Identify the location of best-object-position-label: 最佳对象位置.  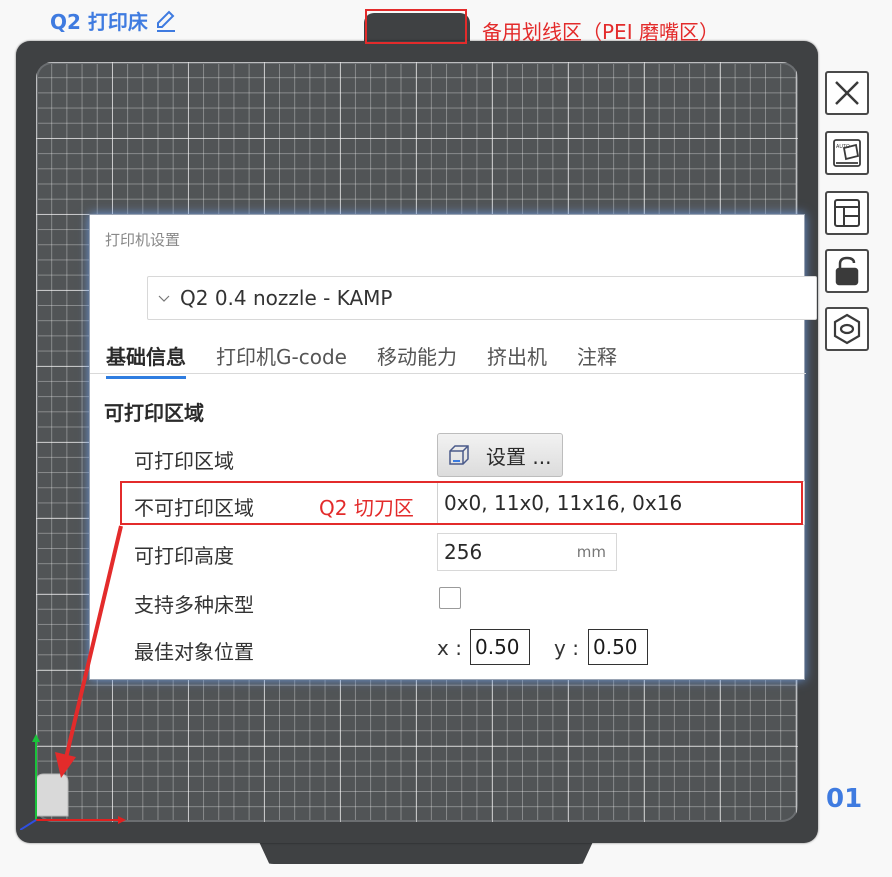
(194, 652).